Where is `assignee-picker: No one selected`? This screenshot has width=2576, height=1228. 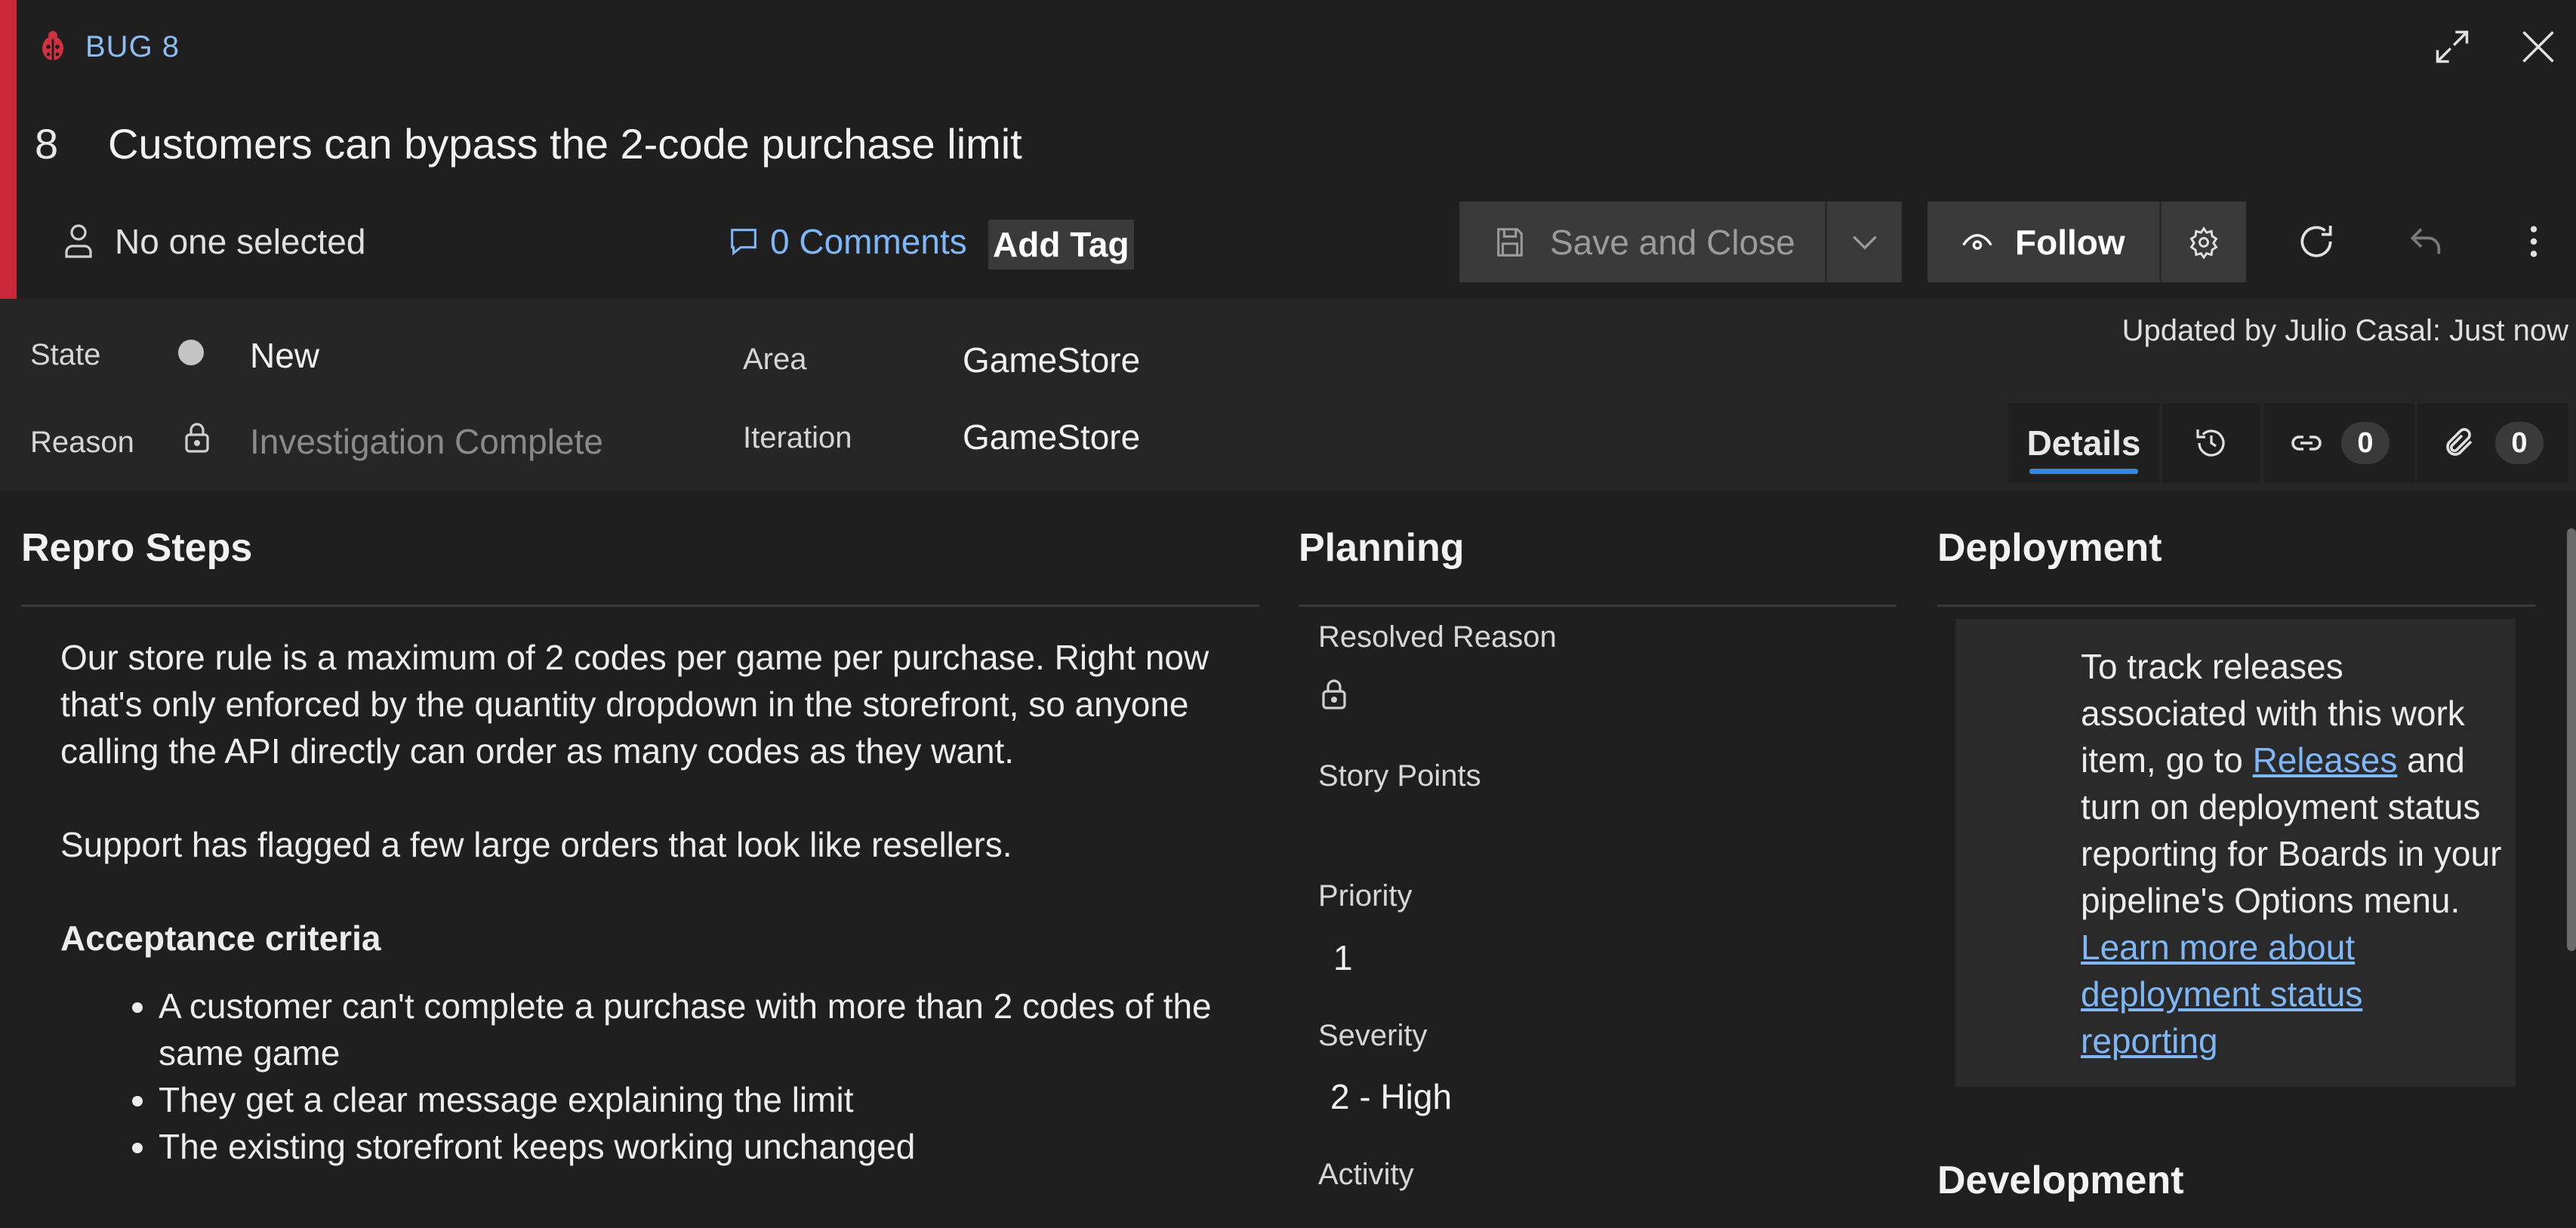
assignee-picker: No one selected is located at coordinates (214, 241).